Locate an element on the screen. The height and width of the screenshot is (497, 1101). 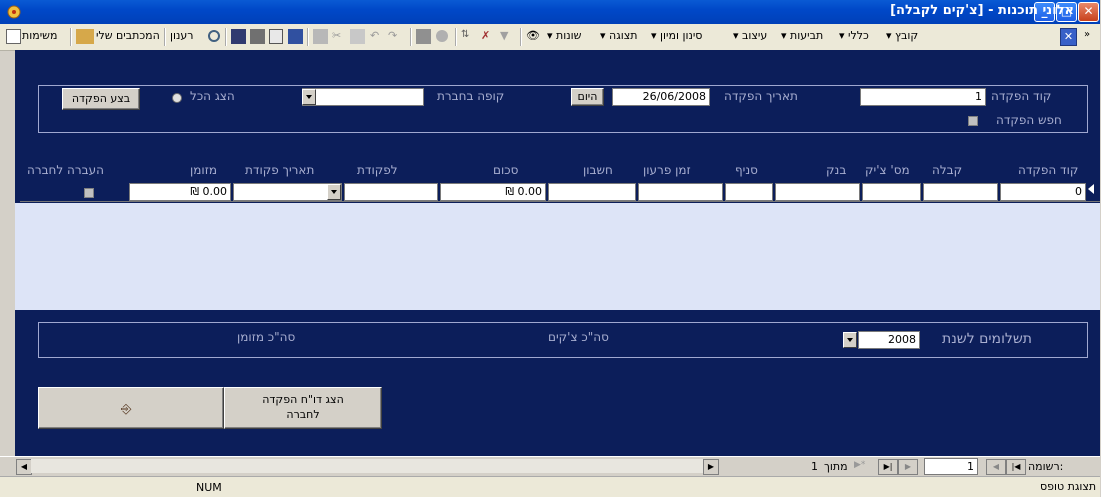
col-deposit-code: קוד הפקדה is located at coordinates (1048, 170).